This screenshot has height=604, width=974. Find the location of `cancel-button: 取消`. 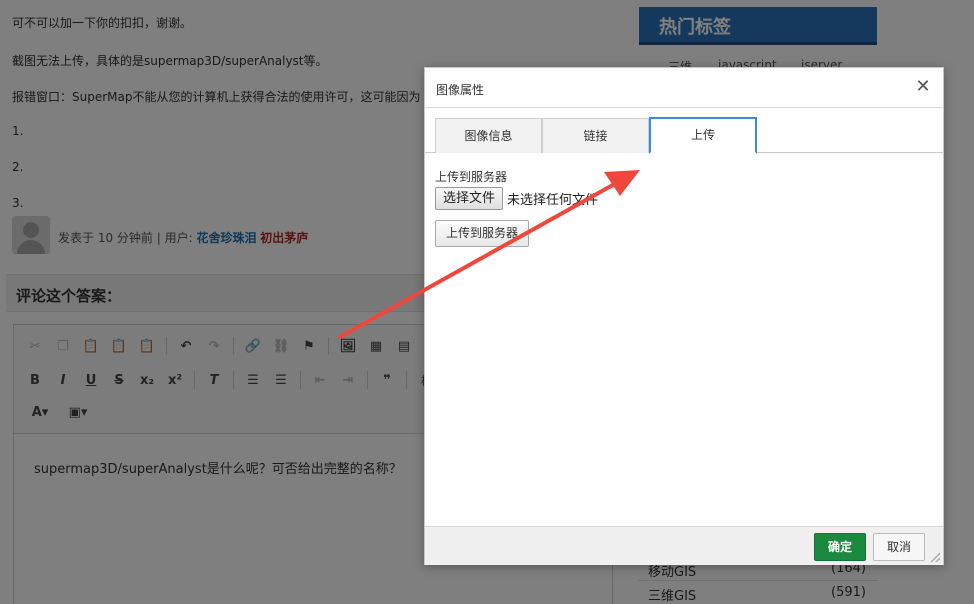

cancel-button: 取消 is located at coordinates (899, 547).